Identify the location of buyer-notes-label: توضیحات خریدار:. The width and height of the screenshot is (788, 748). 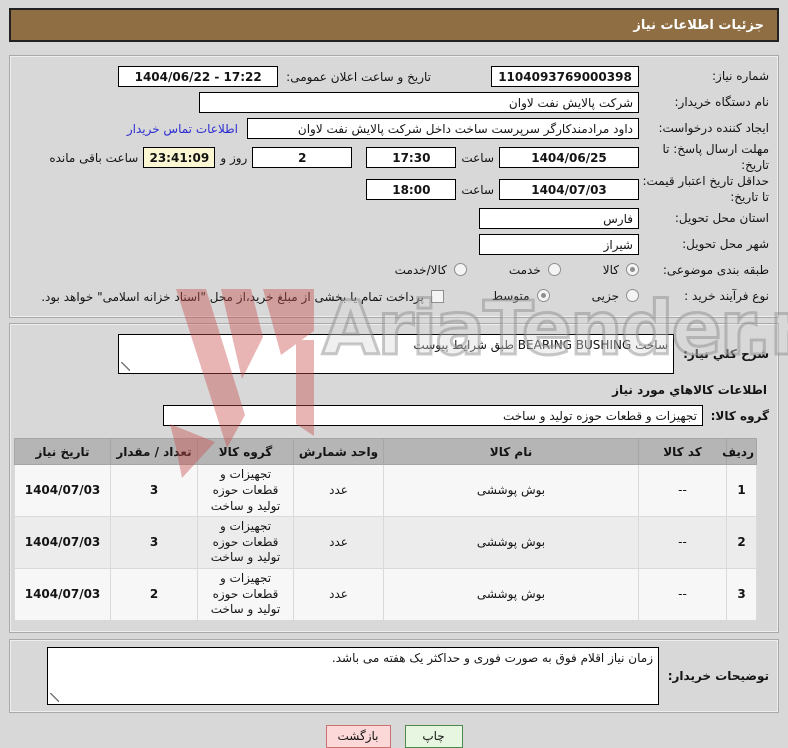
(718, 675).